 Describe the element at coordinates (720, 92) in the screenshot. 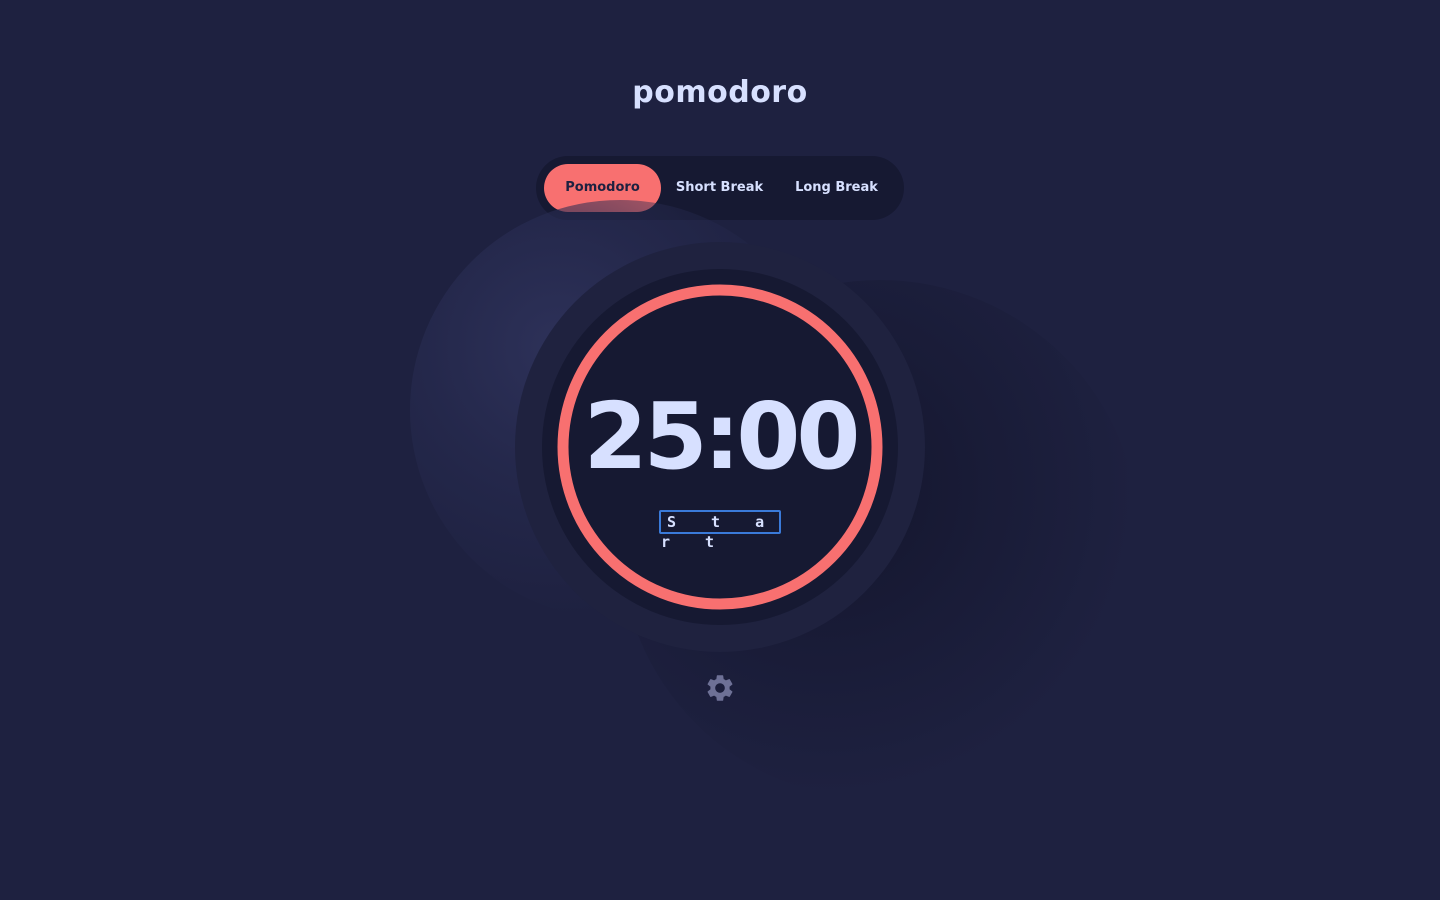

I see `app-title: pomodoro` at that location.